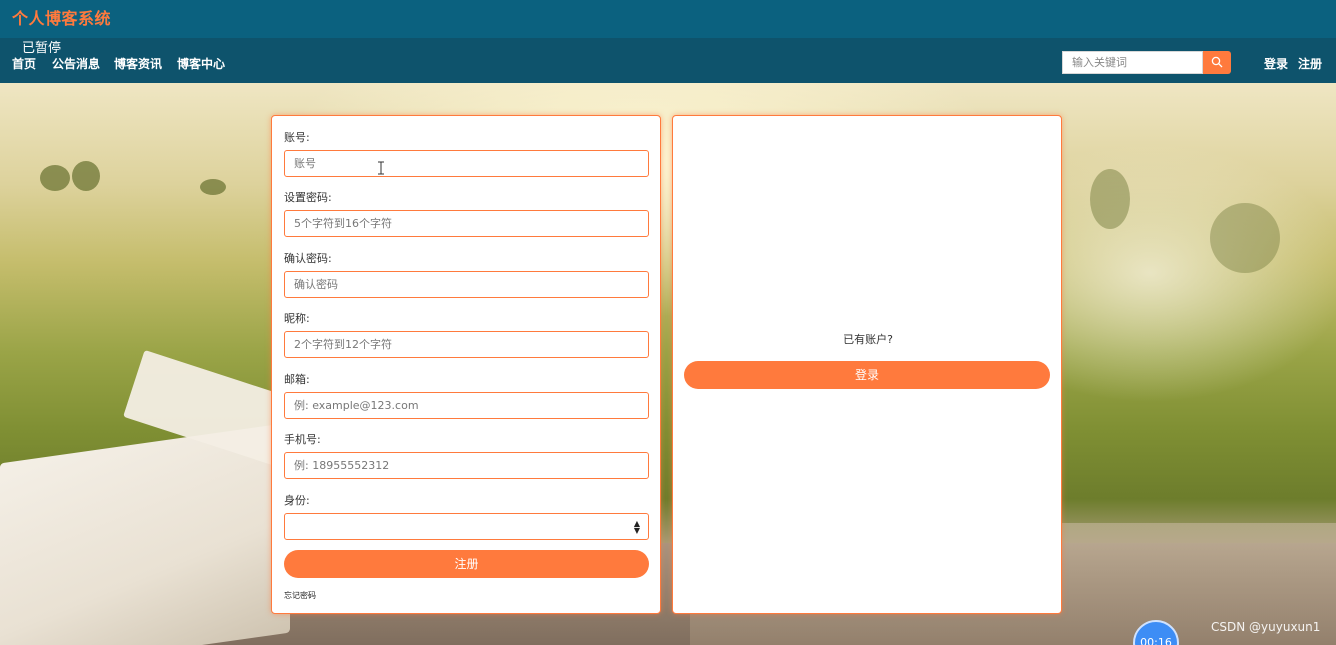 This screenshot has height=645, width=1336. I want to click on paused-indicator: 已暂停, so click(42, 48).